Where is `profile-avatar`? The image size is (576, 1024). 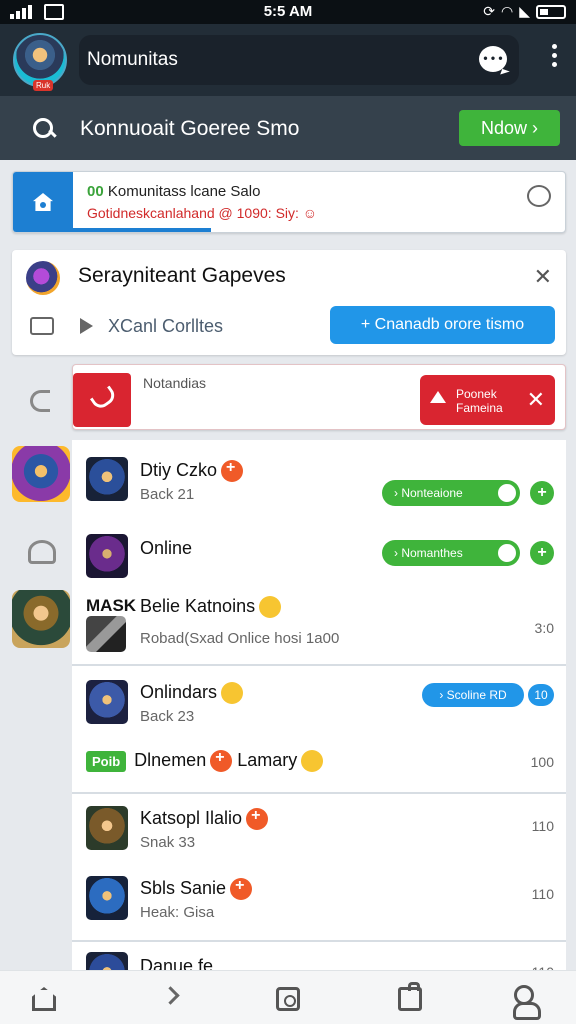 profile-avatar is located at coordinates (40, 60).